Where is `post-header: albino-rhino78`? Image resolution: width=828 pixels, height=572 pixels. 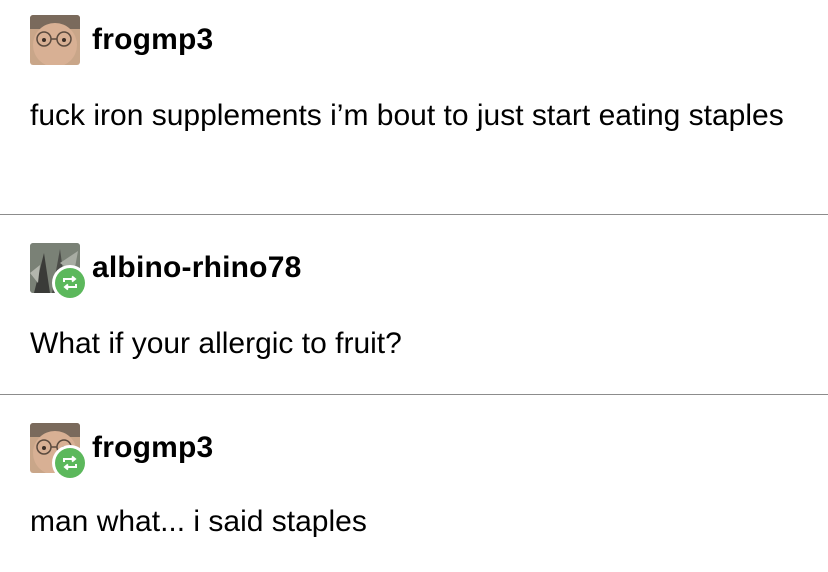
post-header: albino-rhino78 is located at coordinates (165, 271).